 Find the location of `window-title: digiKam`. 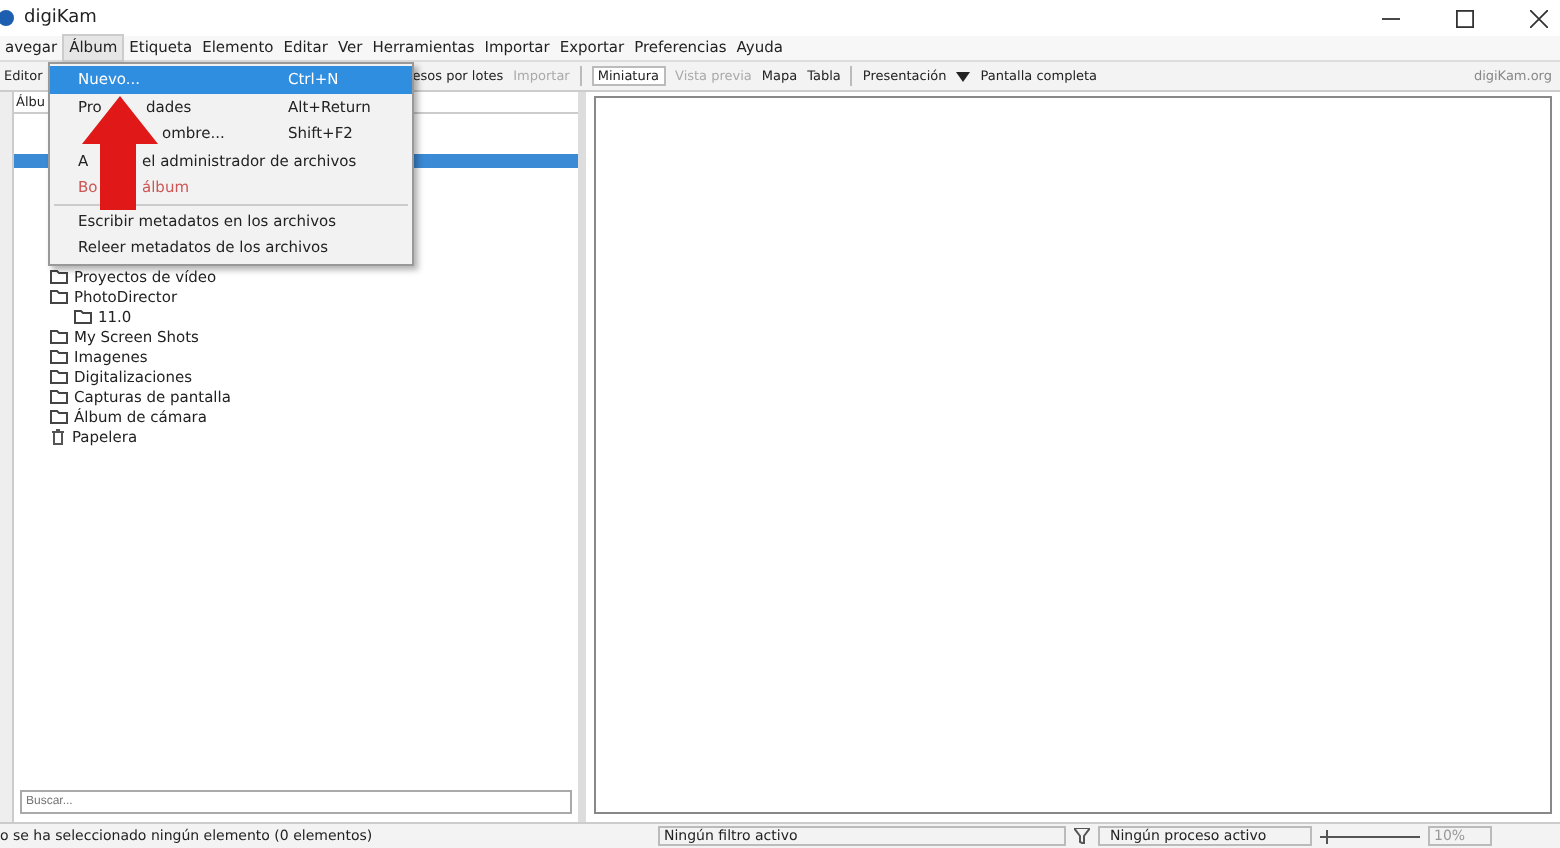

window-title: digiKam is located at coordinates (60, 18).